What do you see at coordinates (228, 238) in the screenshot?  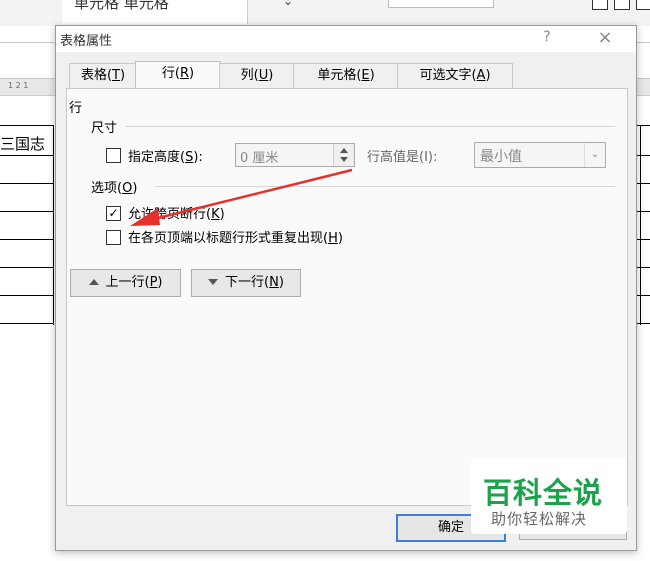 I see `repeat-header-row-text: 在各页顶端以标题行形式重复出现(` at bounding box center [228, 238].